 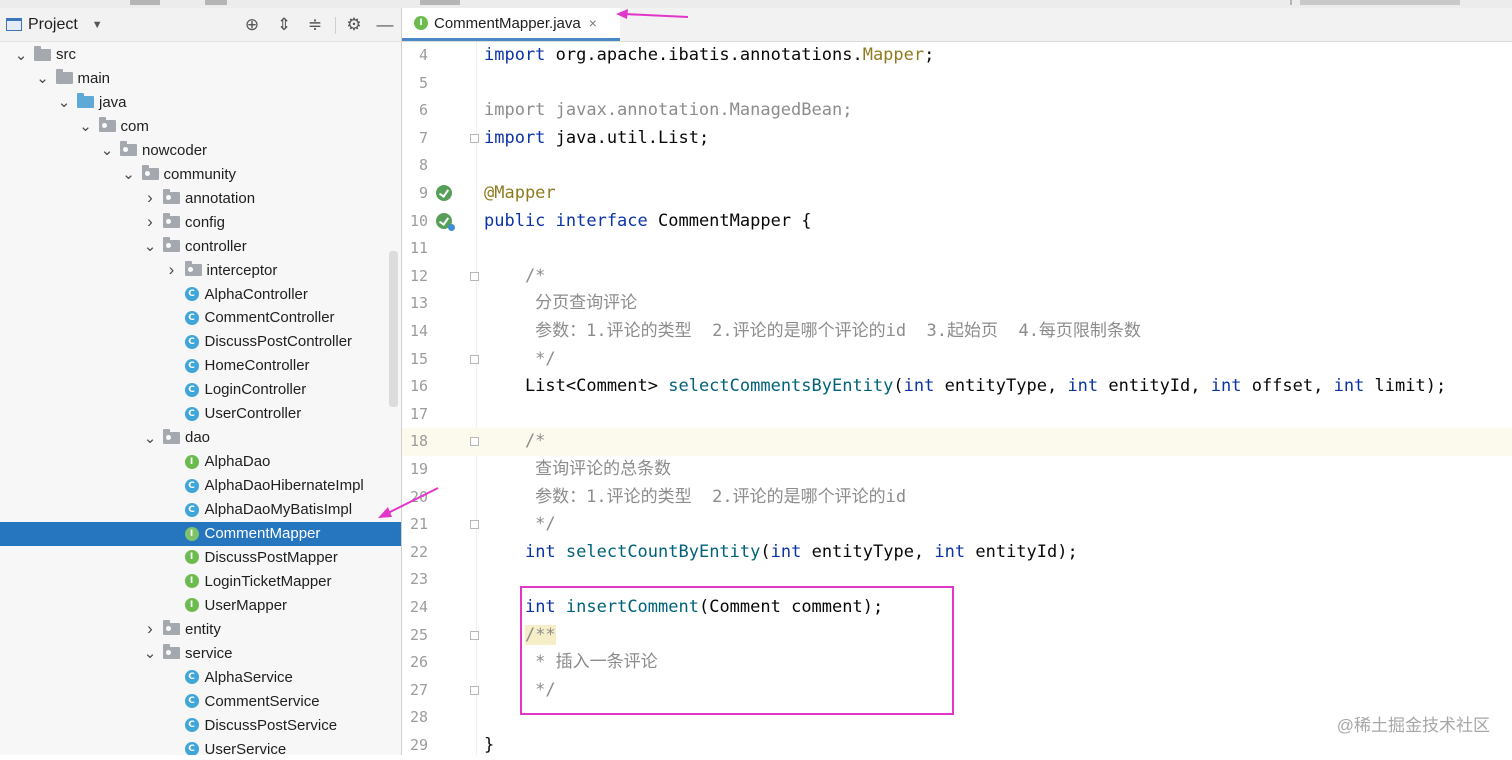 I want to click on arrow-to-file, so click(x=408, y=502).